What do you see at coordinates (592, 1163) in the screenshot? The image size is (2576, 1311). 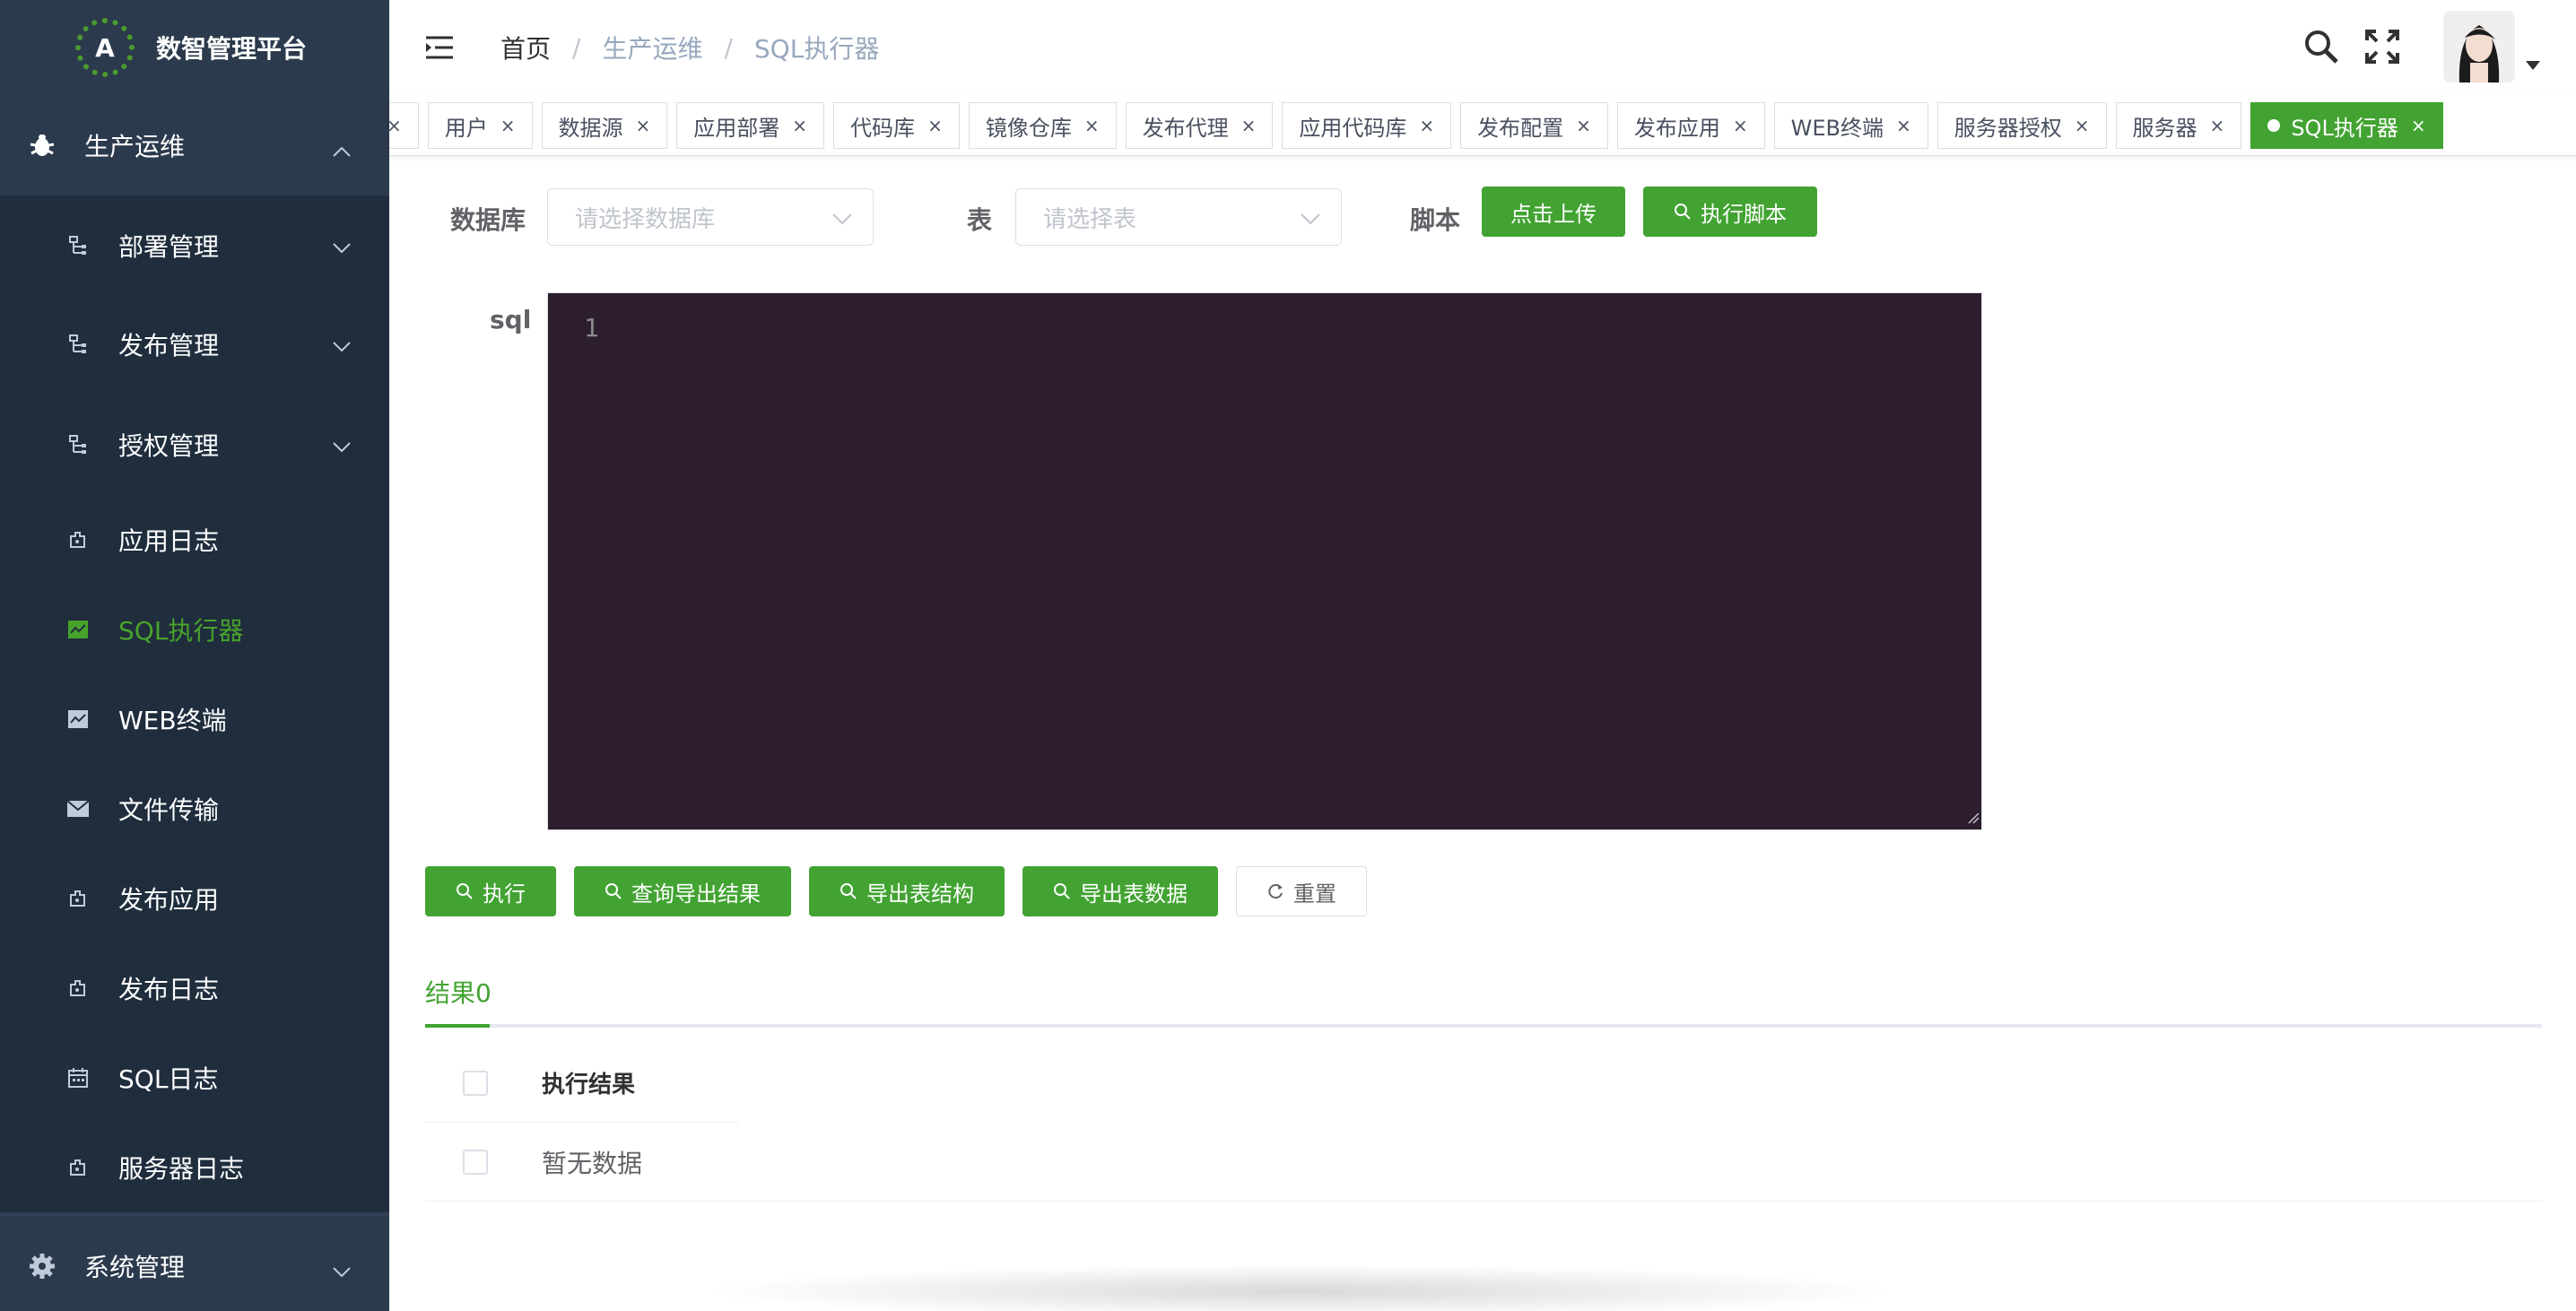 I see `empty-text: 暂无数据` at bounding box center [592, 1163].